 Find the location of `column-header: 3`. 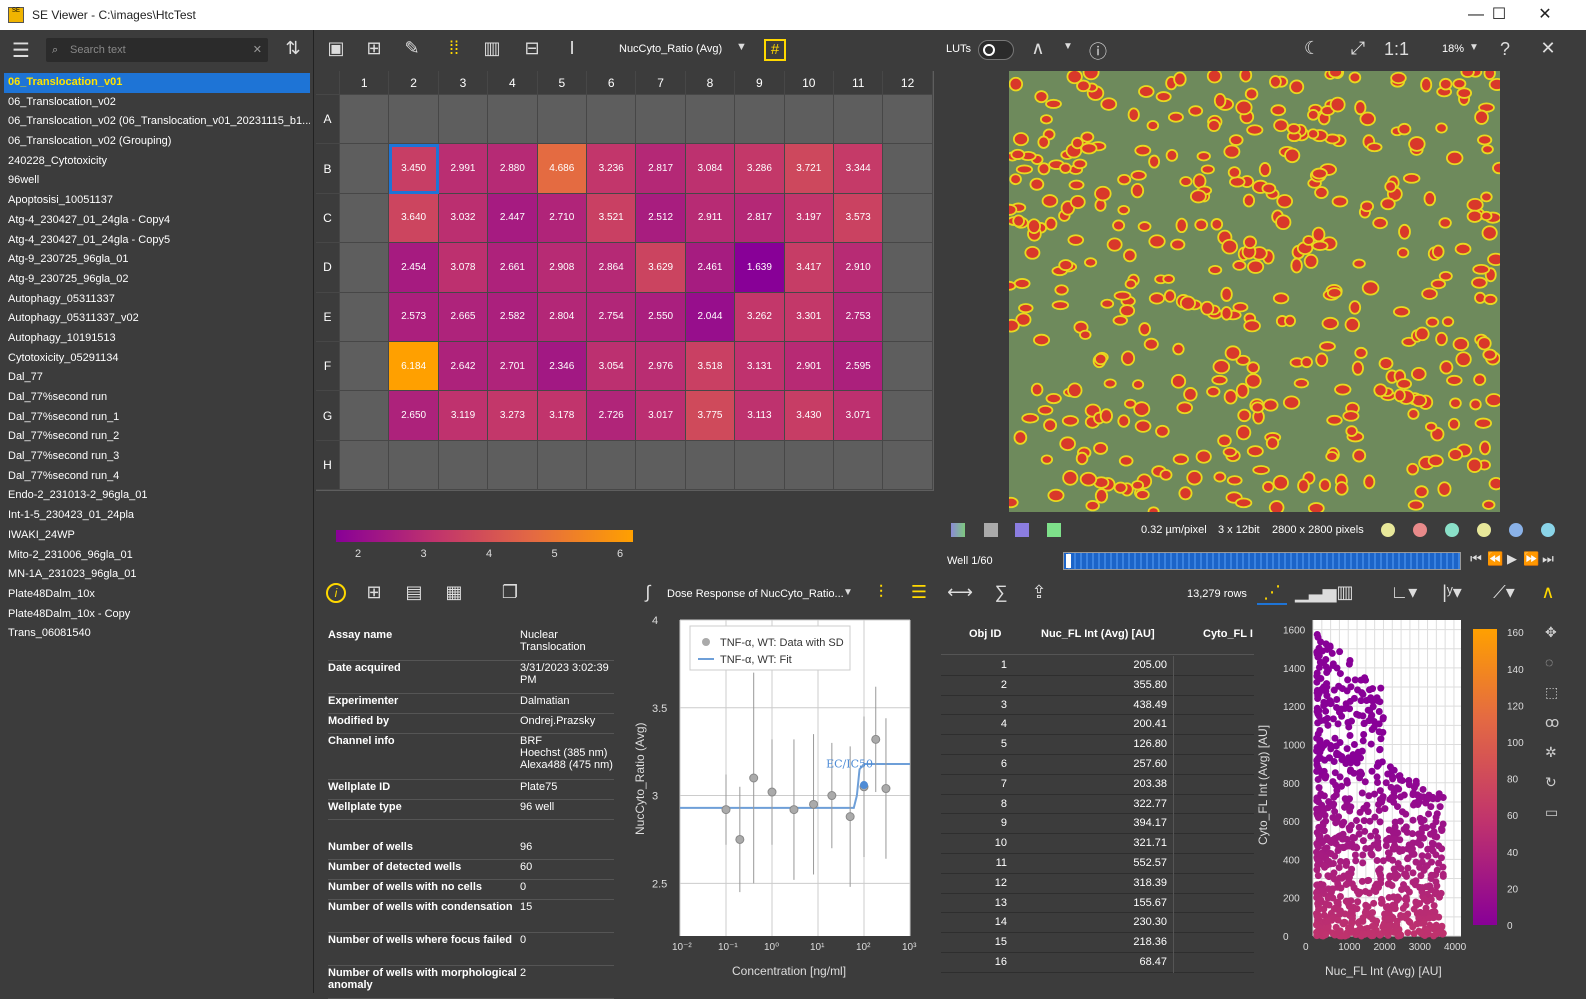

column-header: 3 is located at coordinates (463, 83).